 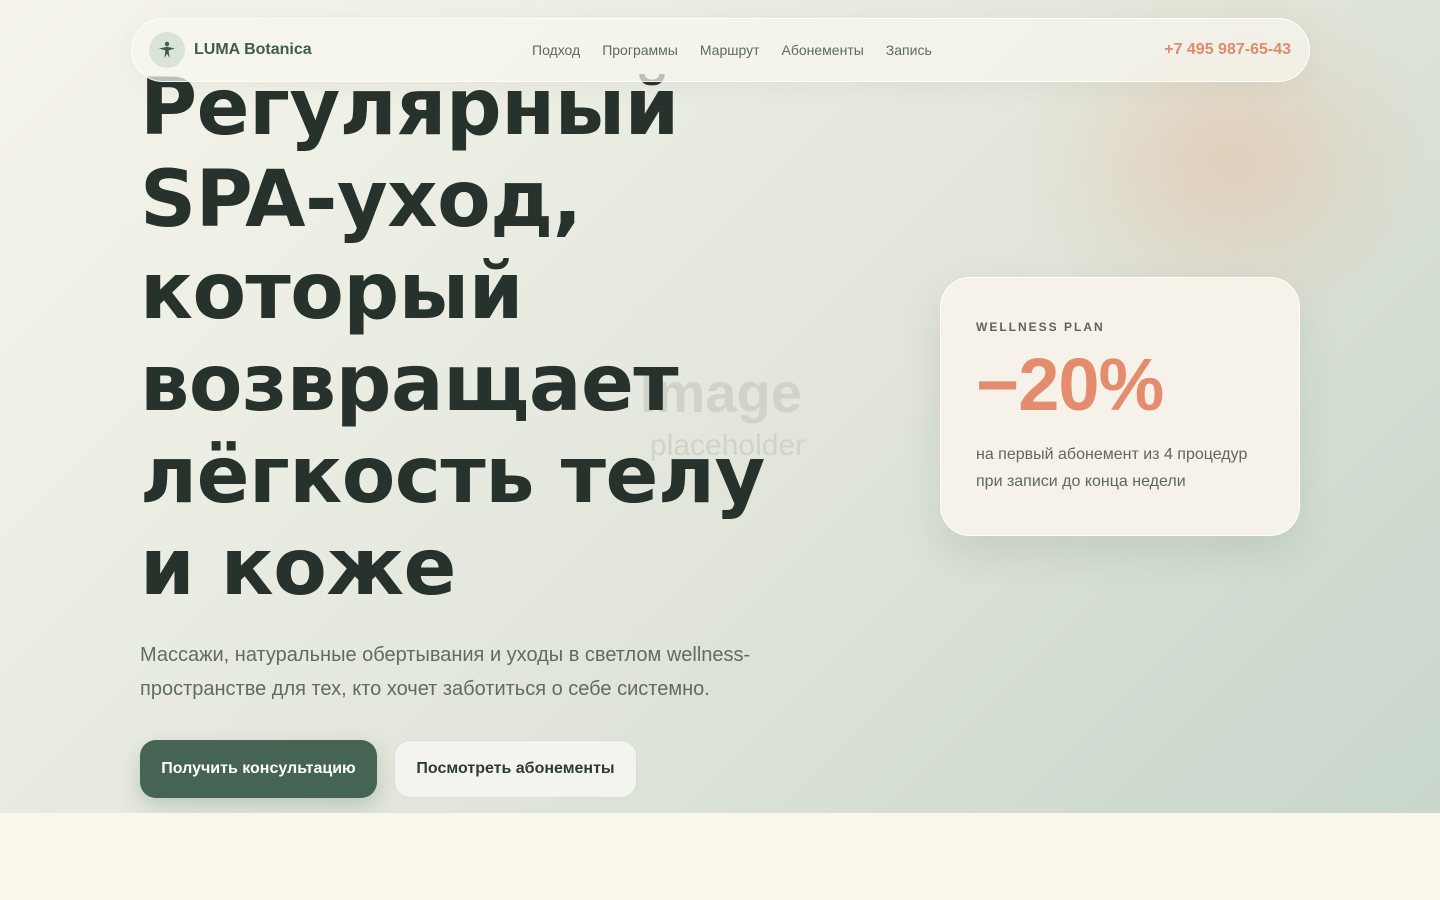 I want to click on headline-line: SPA-уход,, so click(x=361, y=200).